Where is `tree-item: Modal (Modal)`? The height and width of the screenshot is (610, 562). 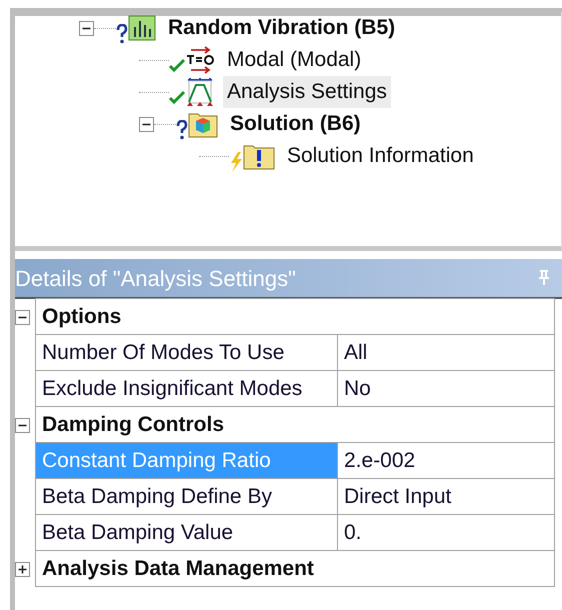
tree-item: Modal (Modal) is located at coordinates (294, 60).